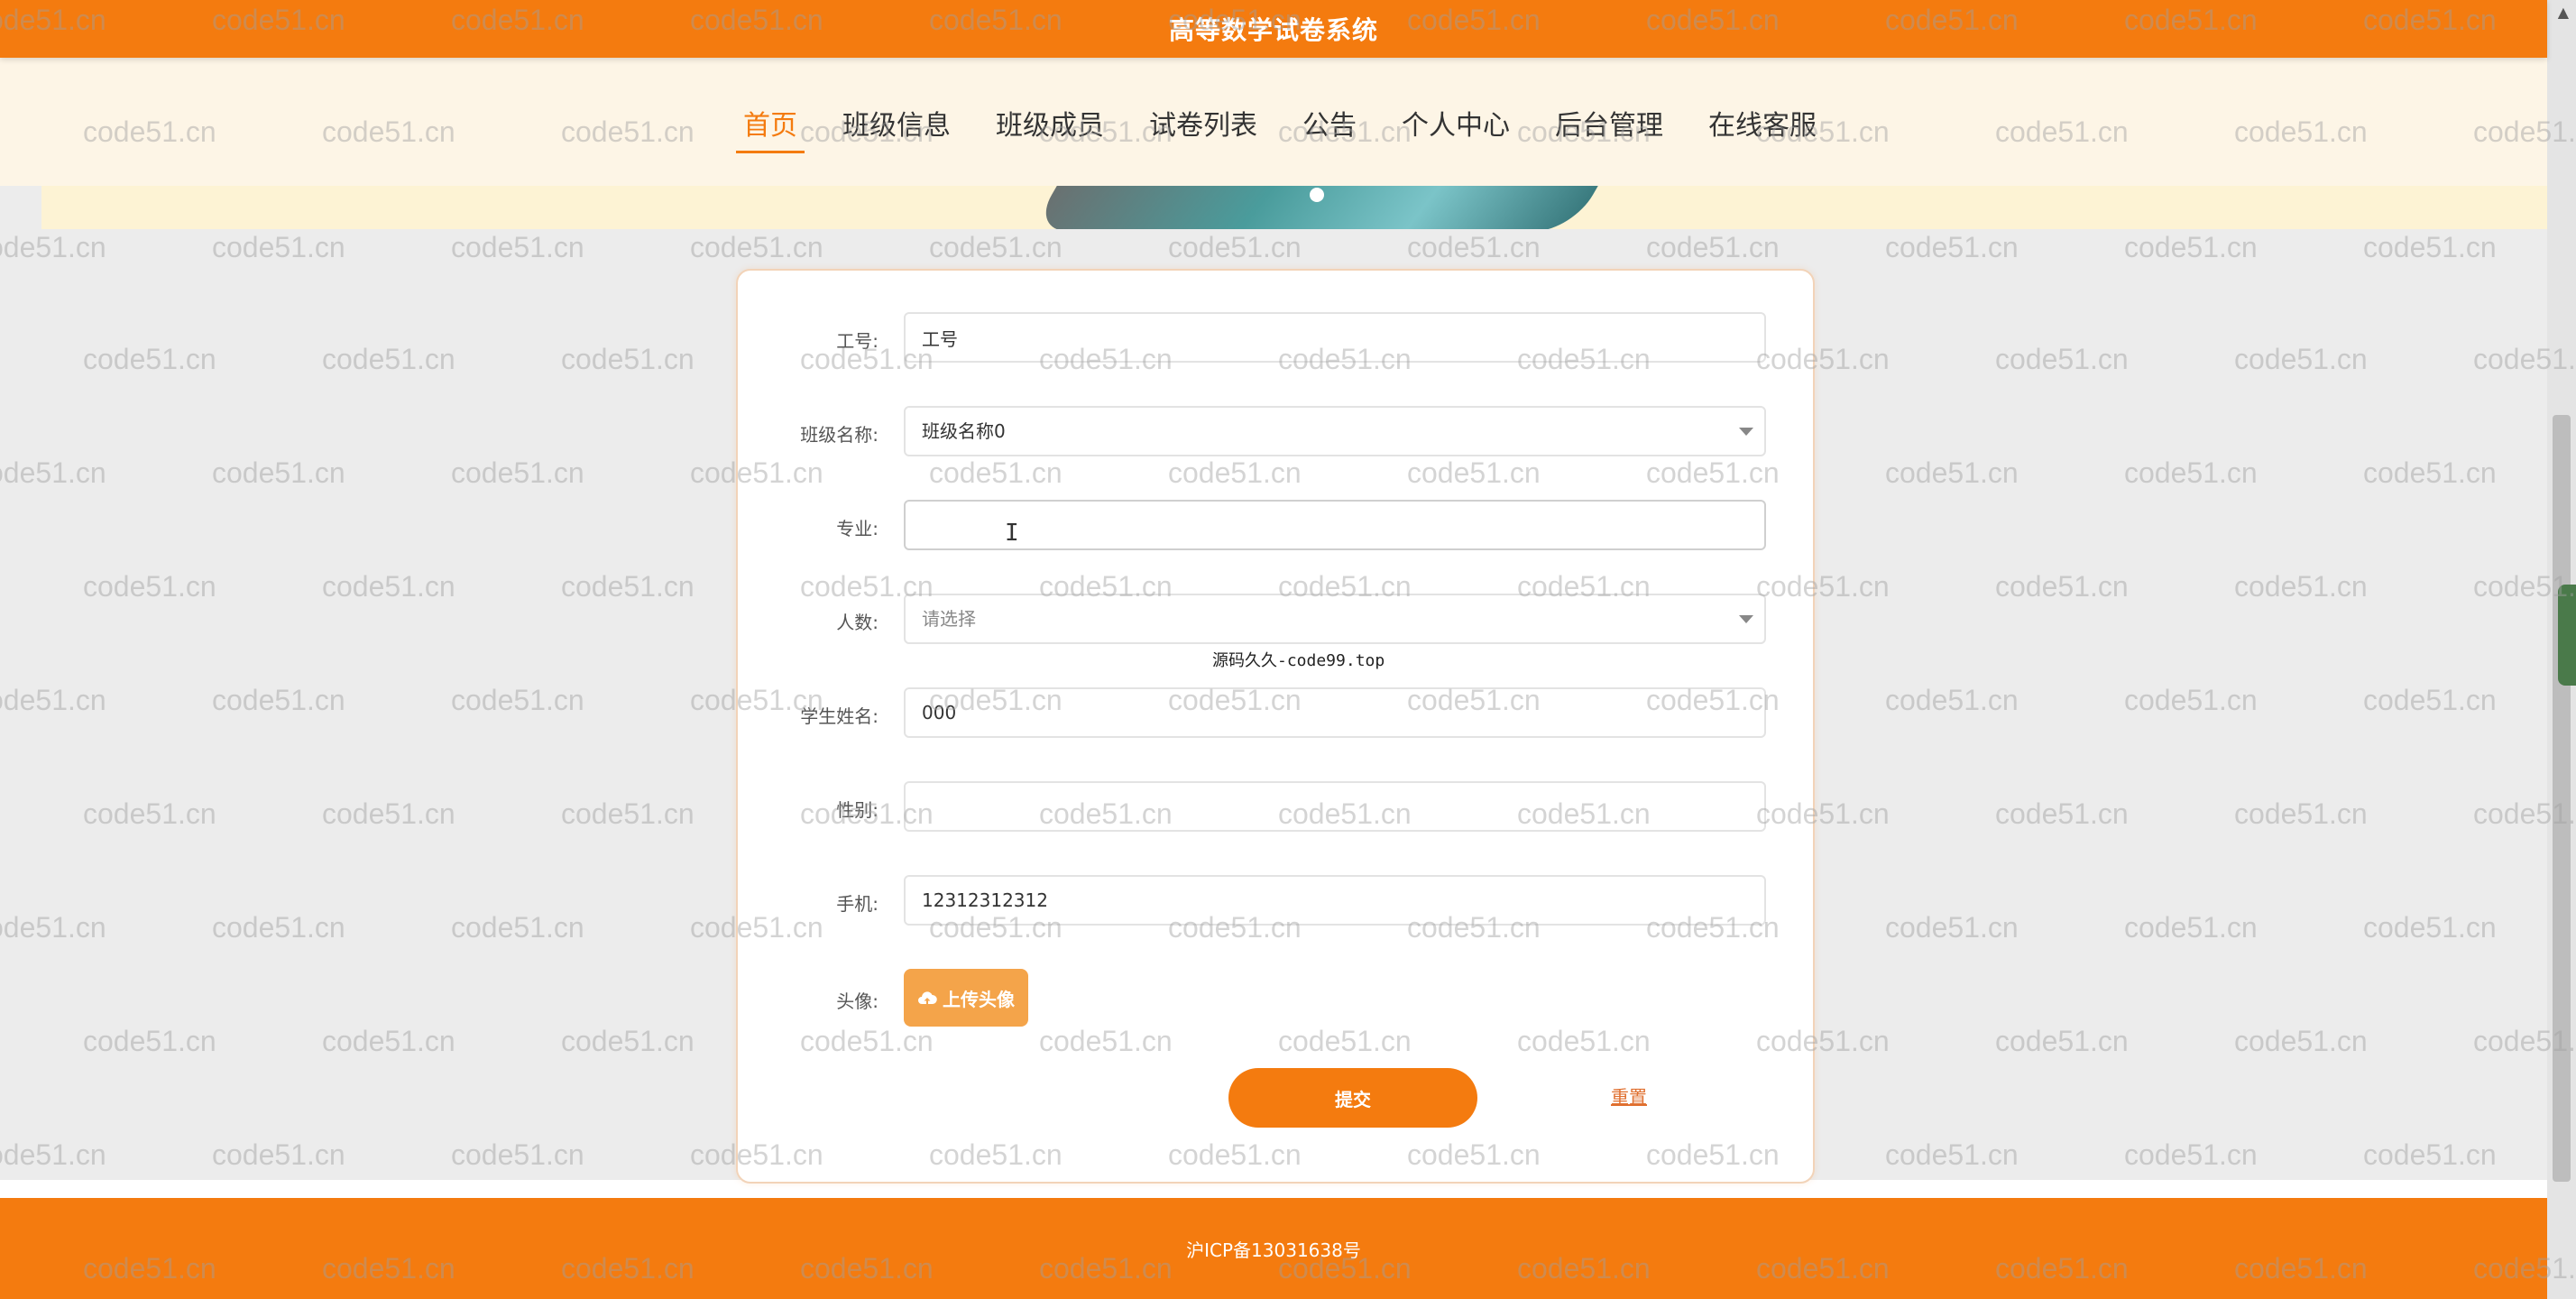 The height and width of the screenshot is (1299, 2576). Describe the element at coordinates (839, 435) in the screenshot. I see `banjimingcheng-label: 班级名称:` at that location.